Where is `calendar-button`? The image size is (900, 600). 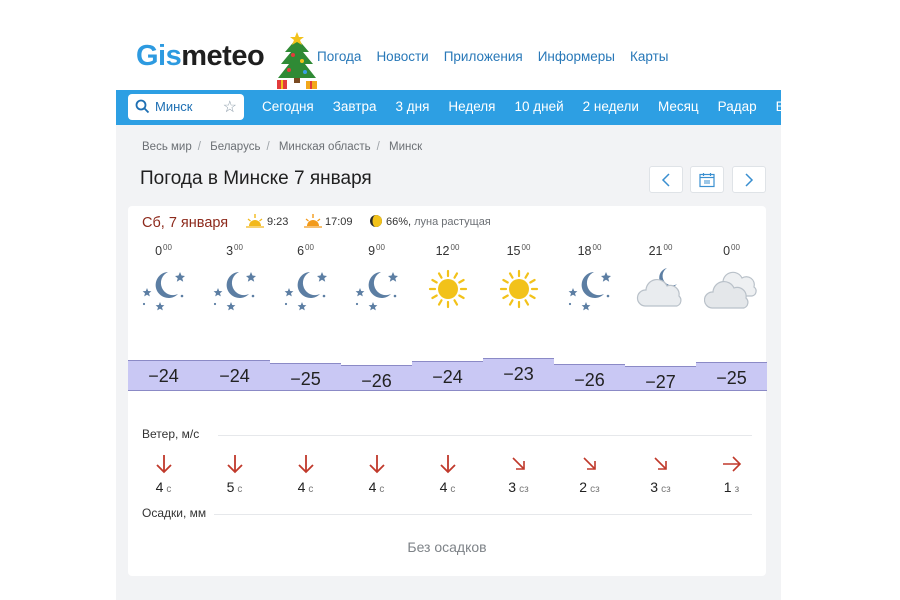
calendar-button is located at coordinates (707, 179).